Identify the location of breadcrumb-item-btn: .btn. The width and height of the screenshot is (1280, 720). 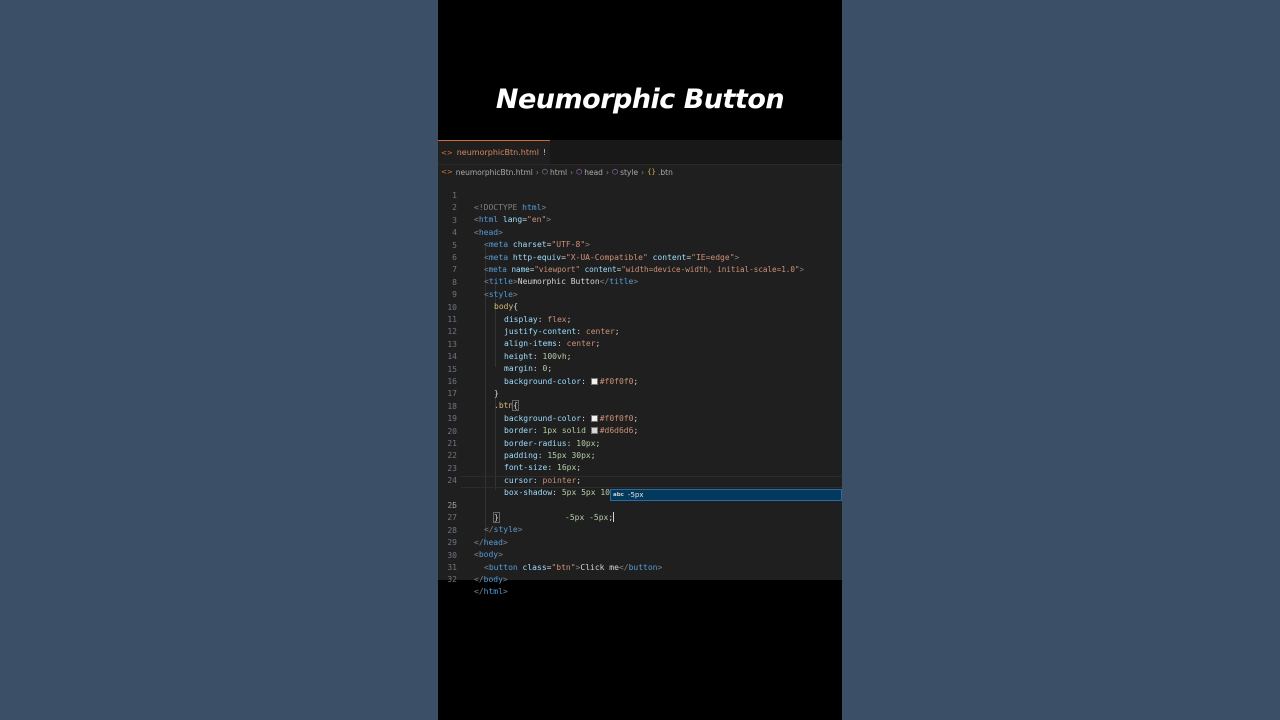
(665, 172).